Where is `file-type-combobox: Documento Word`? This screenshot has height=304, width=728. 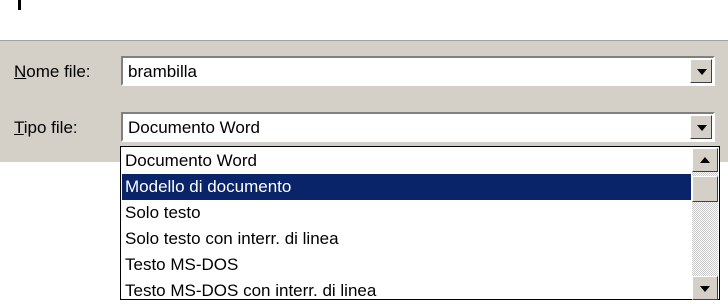
file-type-combobox: Documento Word is located at coordinates (418, 127).